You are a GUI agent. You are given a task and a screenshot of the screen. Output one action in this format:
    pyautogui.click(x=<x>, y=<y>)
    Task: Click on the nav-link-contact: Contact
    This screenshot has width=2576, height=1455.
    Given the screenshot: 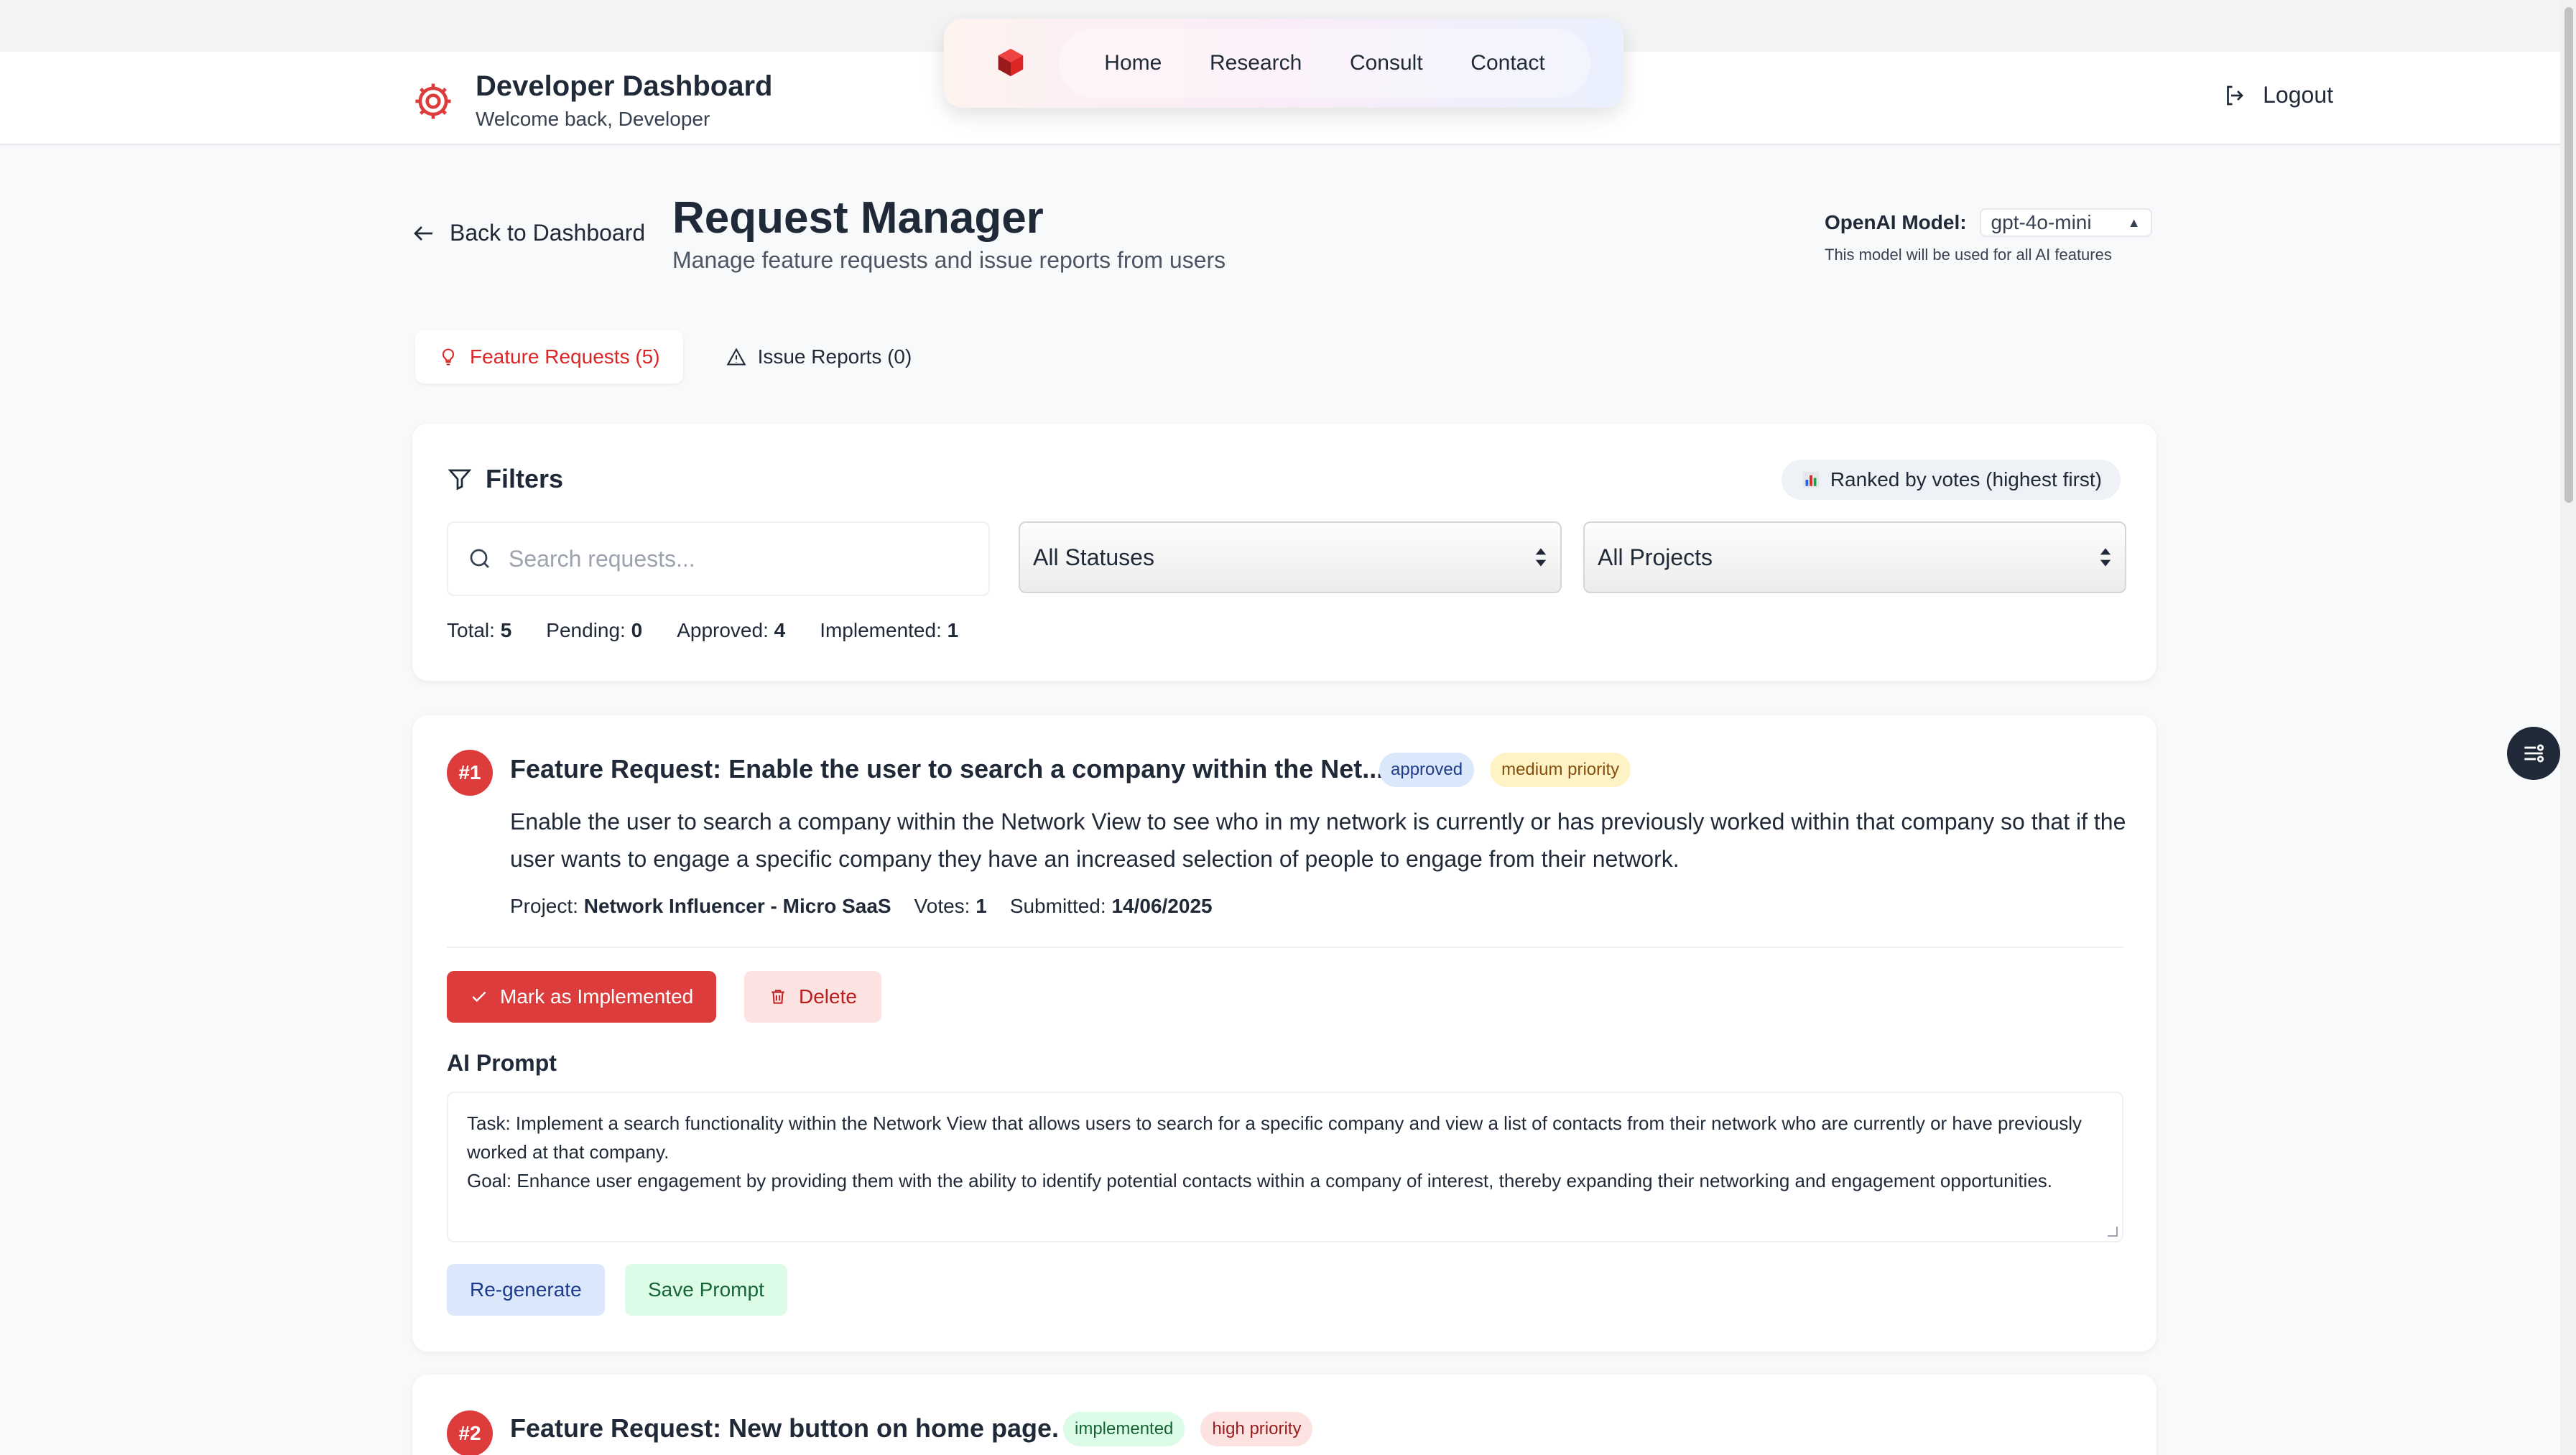 What is the action you would take?
    pyautogui.click(x=1507, y=63)
    